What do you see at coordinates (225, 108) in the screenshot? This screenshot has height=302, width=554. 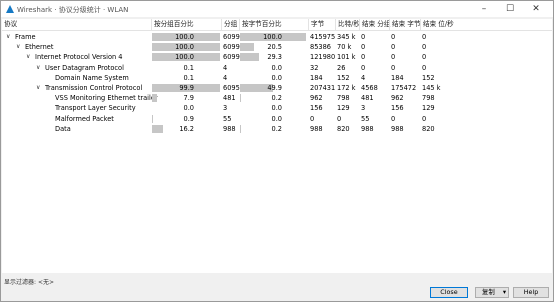 I see `packets-value: 3` at bounding box center [225, 108].